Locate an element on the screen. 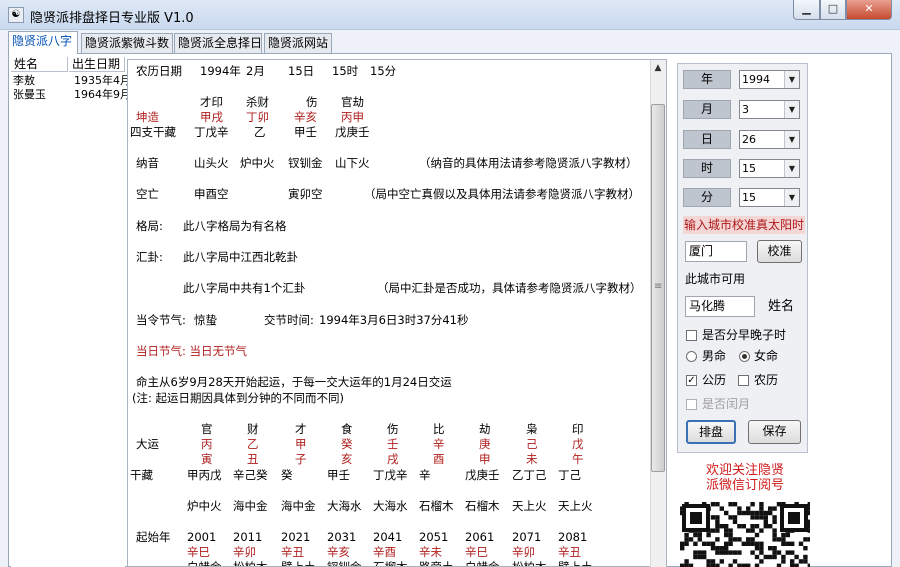 The height and width of the screenshot is (567, 900). dayun-years: 2081 is located at coordinates (573, 537).